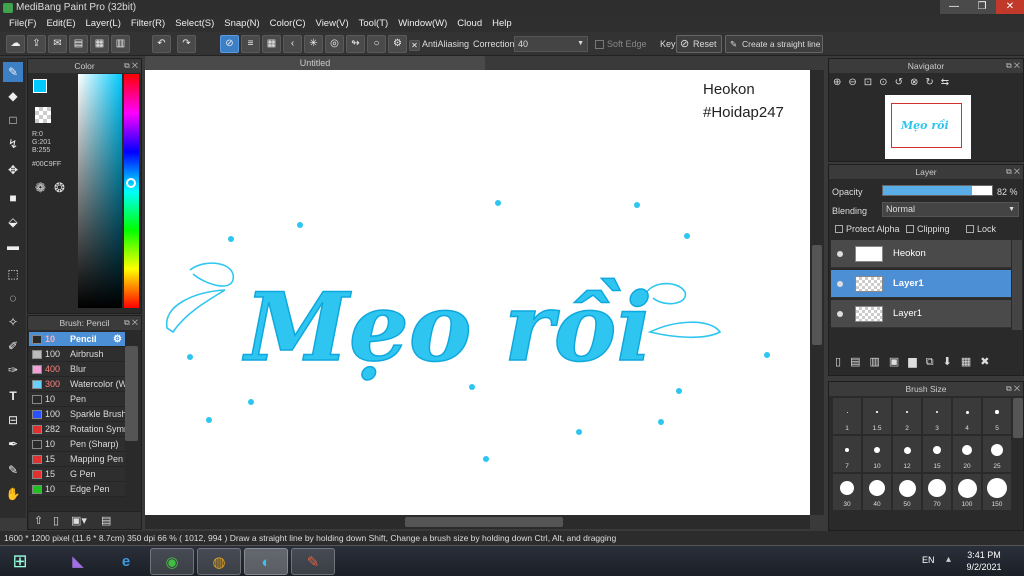  Describe the element at coordinates (934, 362) in the screenshot. I see `duplicate-layer-icon: ⧉` at that location.